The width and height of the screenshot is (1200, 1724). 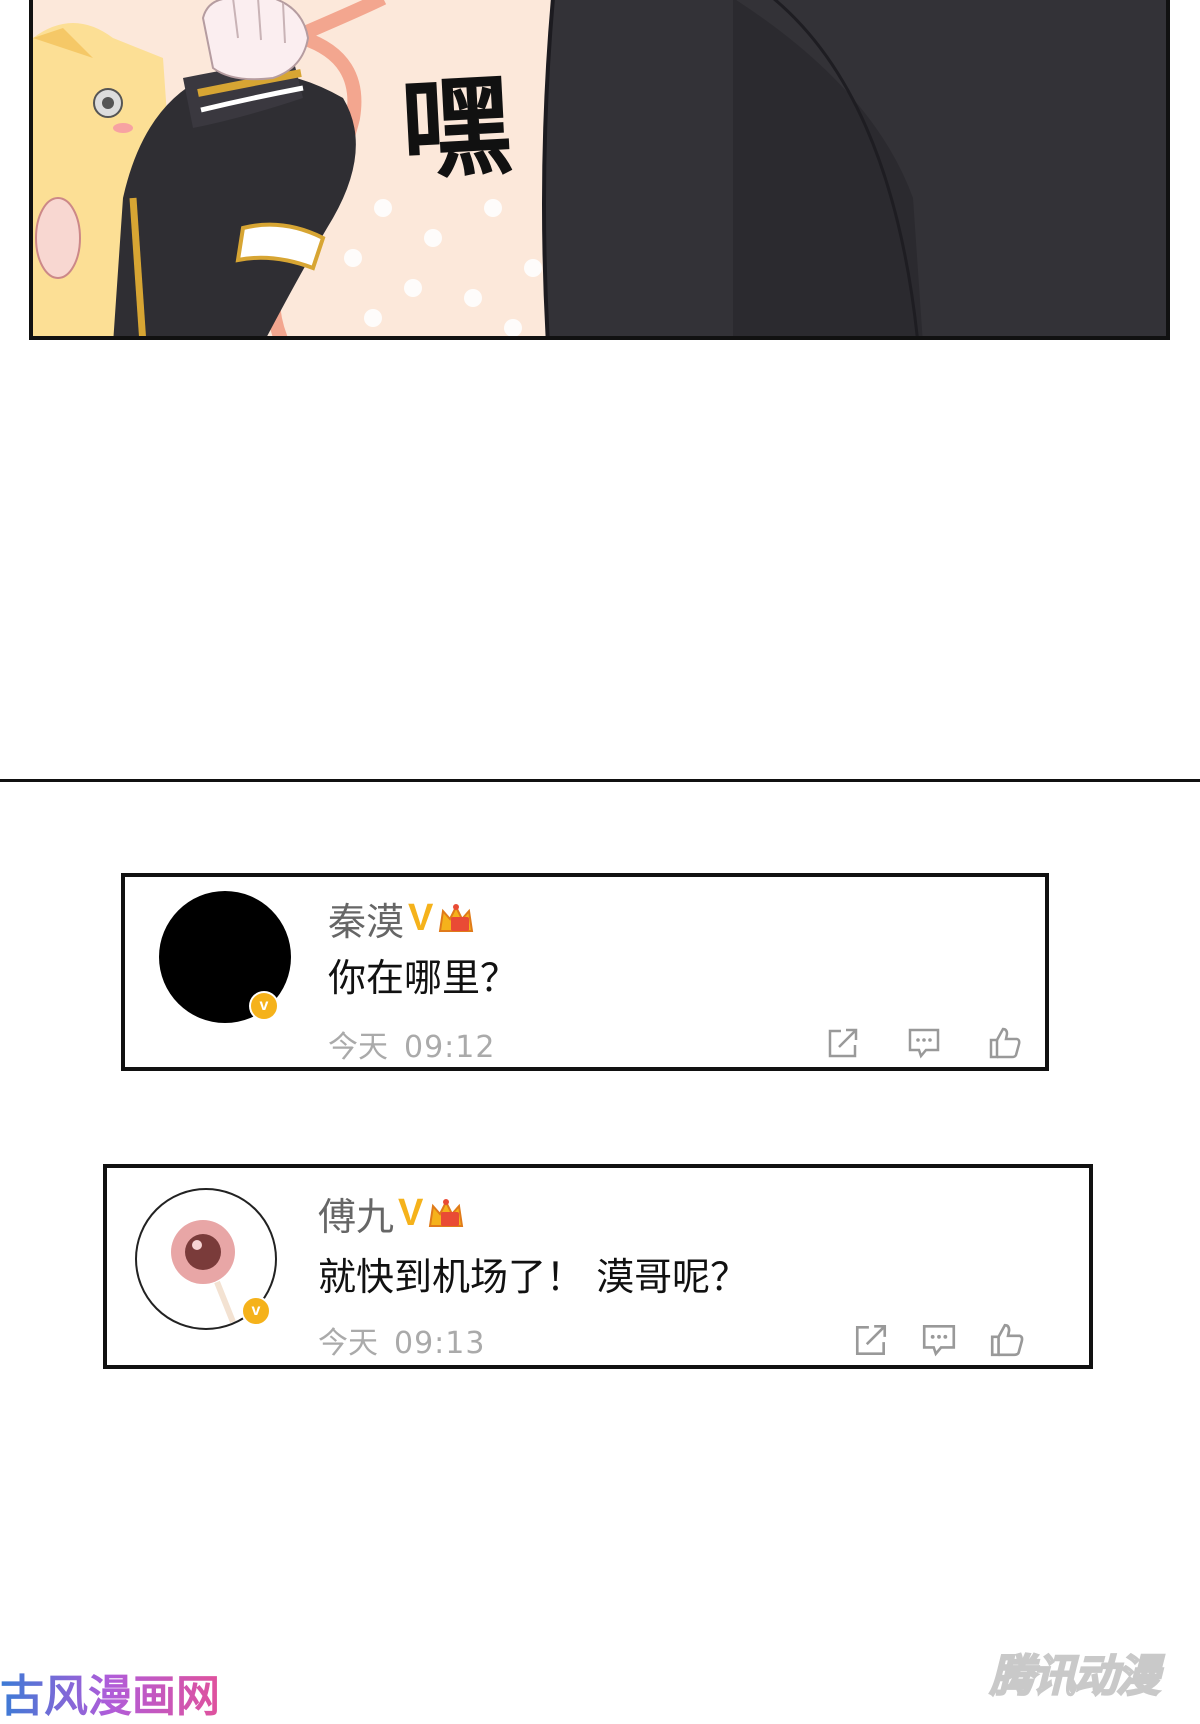 What do you see at coordinates (600, 780) in the screenshot?
I see `section-divider` at bounding box center [600, 780].